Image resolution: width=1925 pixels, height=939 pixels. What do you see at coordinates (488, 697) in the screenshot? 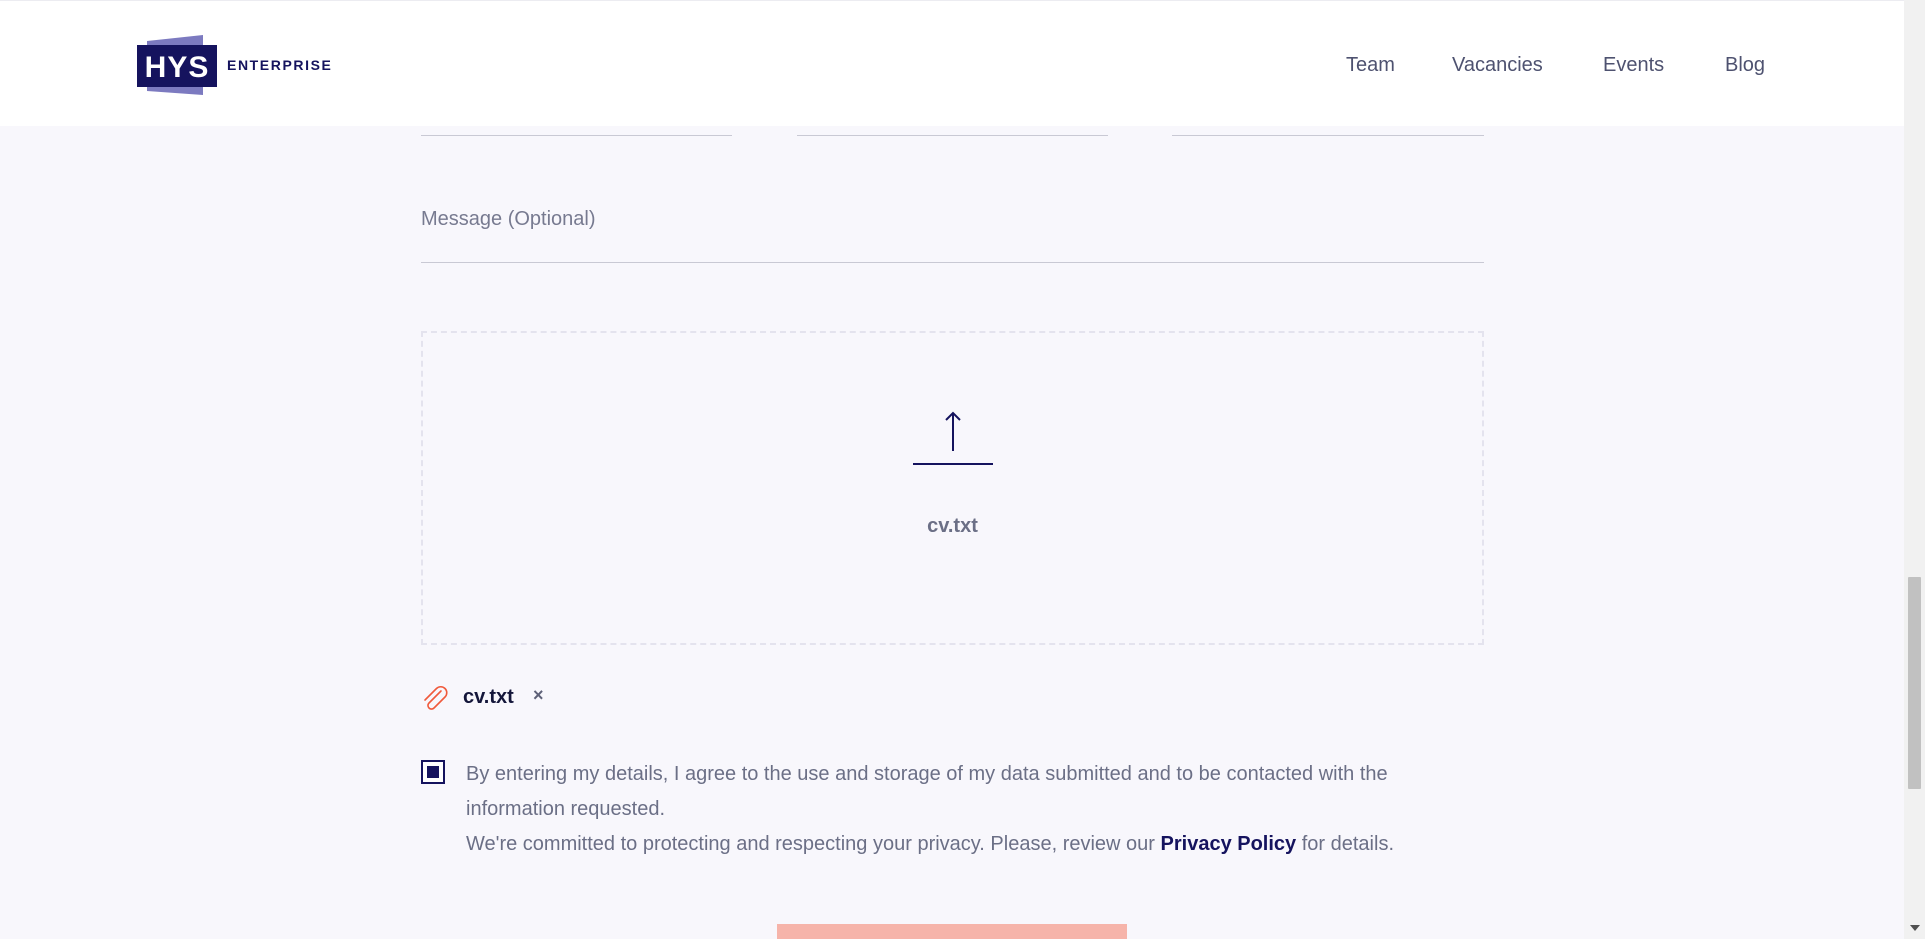
I see `attached-filename: cv.txt` at bounding box center [488, 697].